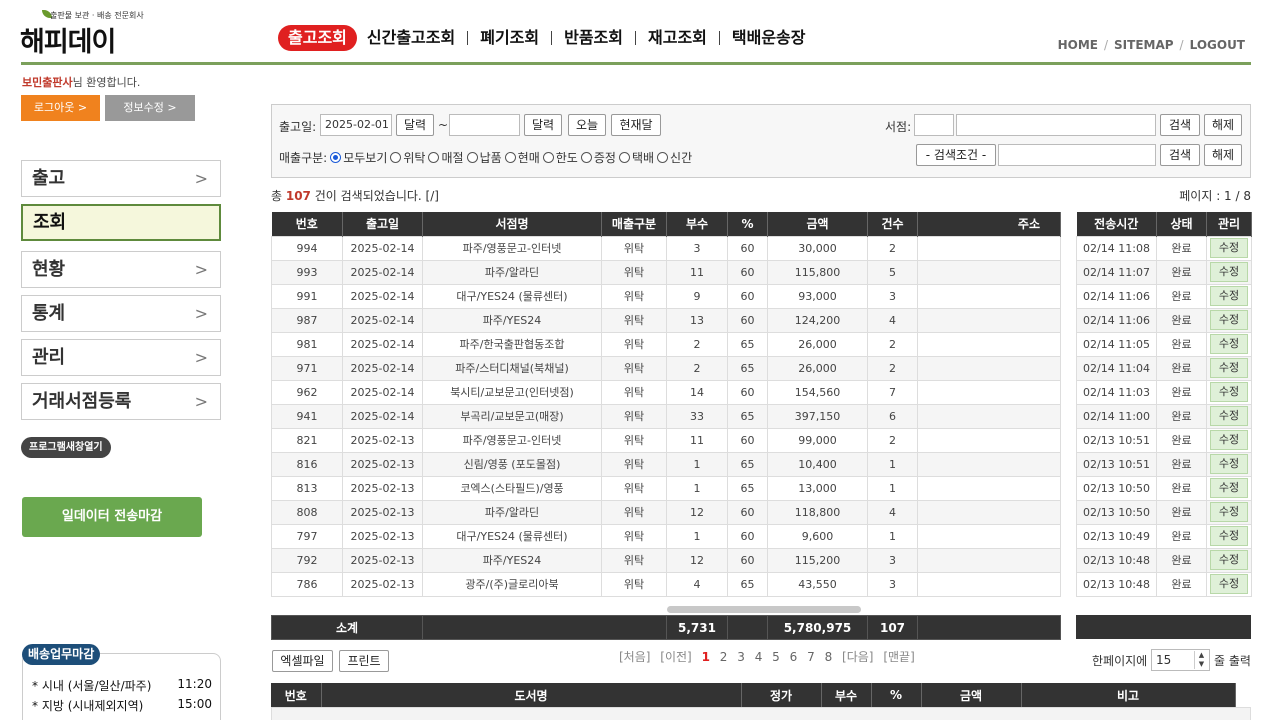 The height and width of the screenshot is (720, 1273). What do you see at coordinates (666, 584) in the screenshot?
I see `table-row: 786 2025-02-13 광주/(주)글로리아북 위탁 4 65 43,550 3` at bounding box center [666, 584].